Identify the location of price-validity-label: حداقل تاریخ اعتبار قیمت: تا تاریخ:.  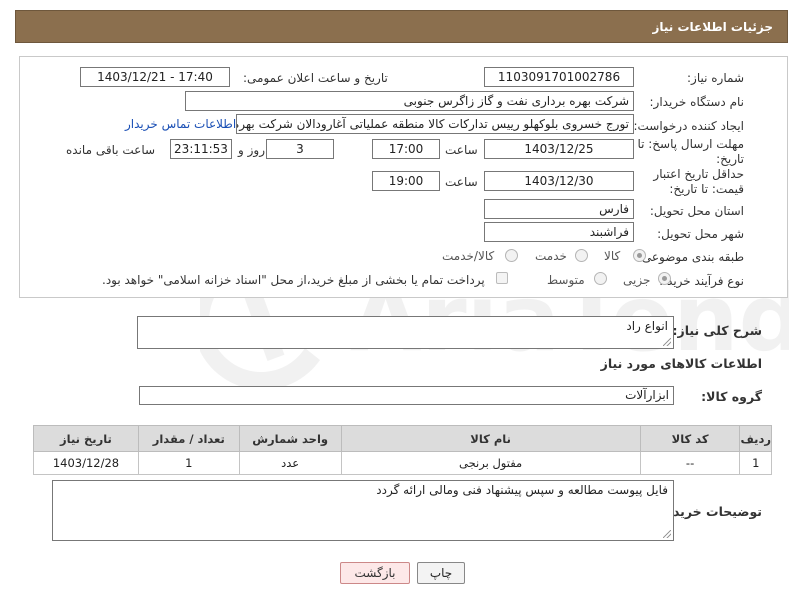
(698, 181).